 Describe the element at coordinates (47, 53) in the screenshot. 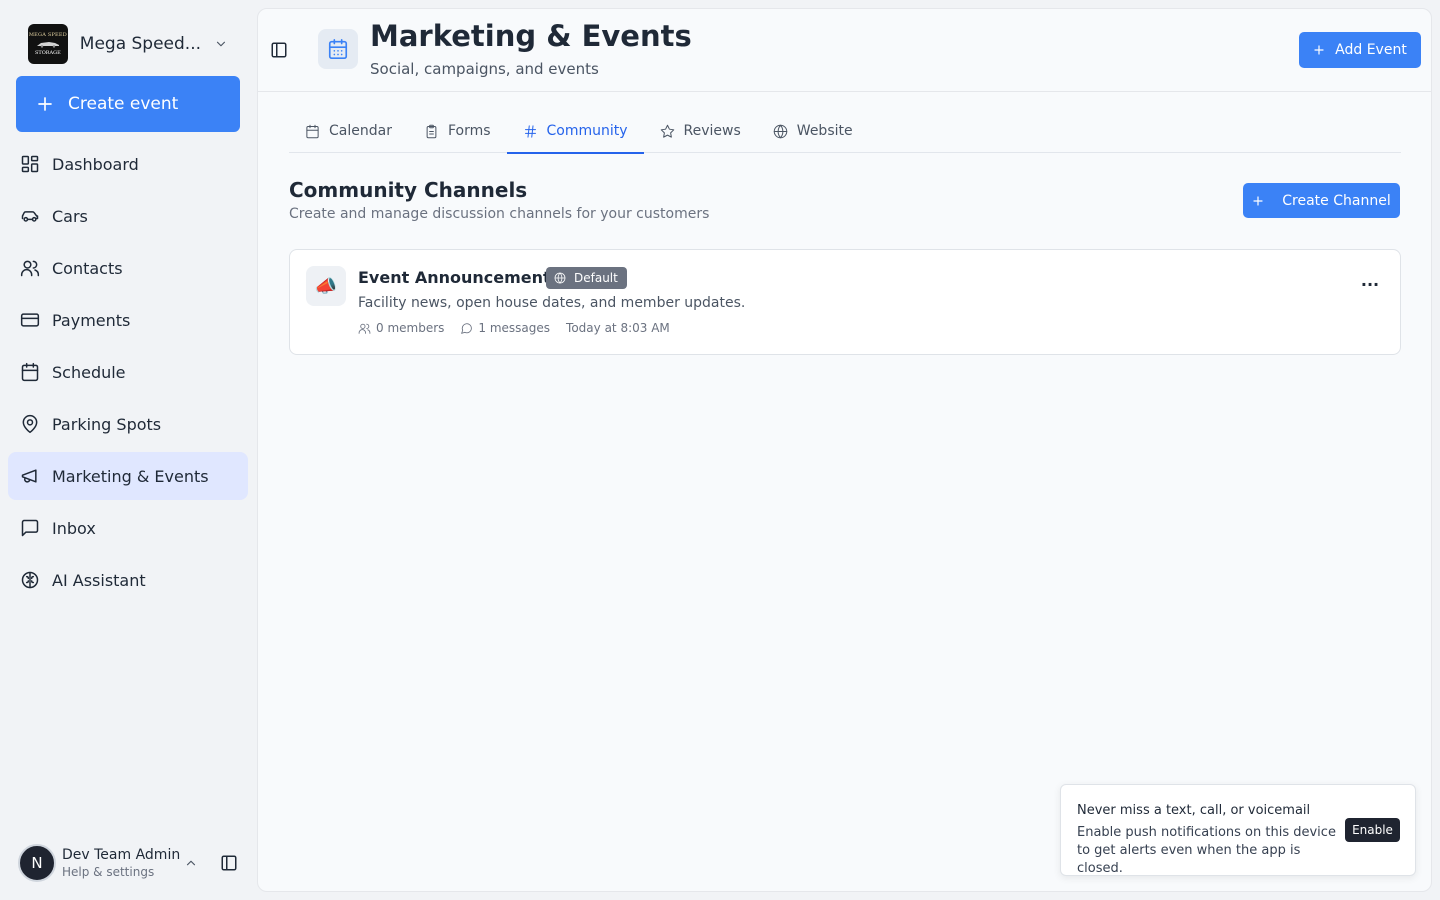

I see `org-logo-text-bottom: STORAGE` at that location.